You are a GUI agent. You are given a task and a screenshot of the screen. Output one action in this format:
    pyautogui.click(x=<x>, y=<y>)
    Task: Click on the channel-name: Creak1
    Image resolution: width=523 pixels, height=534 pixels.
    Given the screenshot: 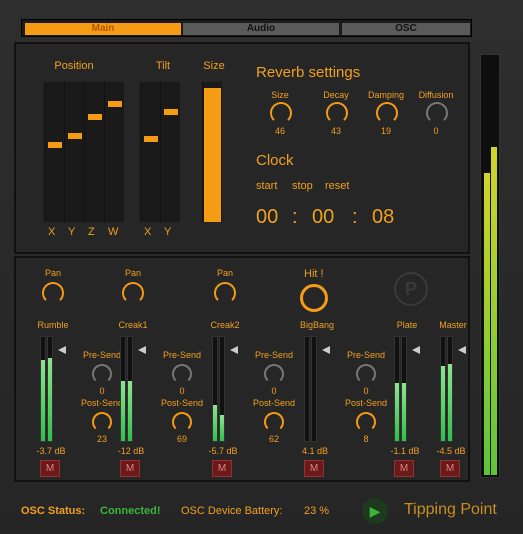 What is the action you would take?
    pyautogui.click(x=133, y=325)
    